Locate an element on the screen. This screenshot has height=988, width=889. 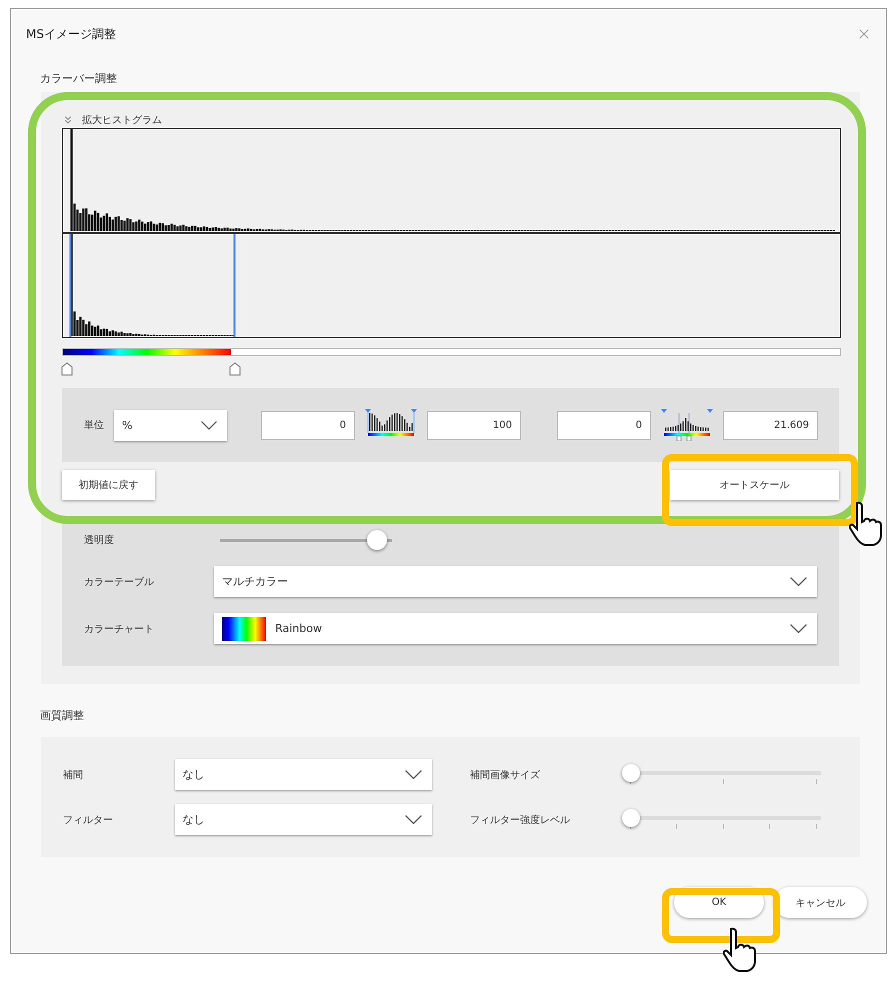
section-title: カラーバー調整 is located at coordinates (79, 78).